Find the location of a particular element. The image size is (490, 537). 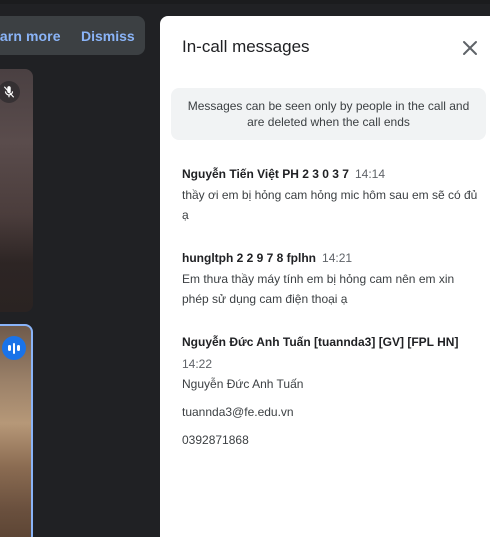

notification-banner: earn more Dismiss is located at coordinates (72, 35).